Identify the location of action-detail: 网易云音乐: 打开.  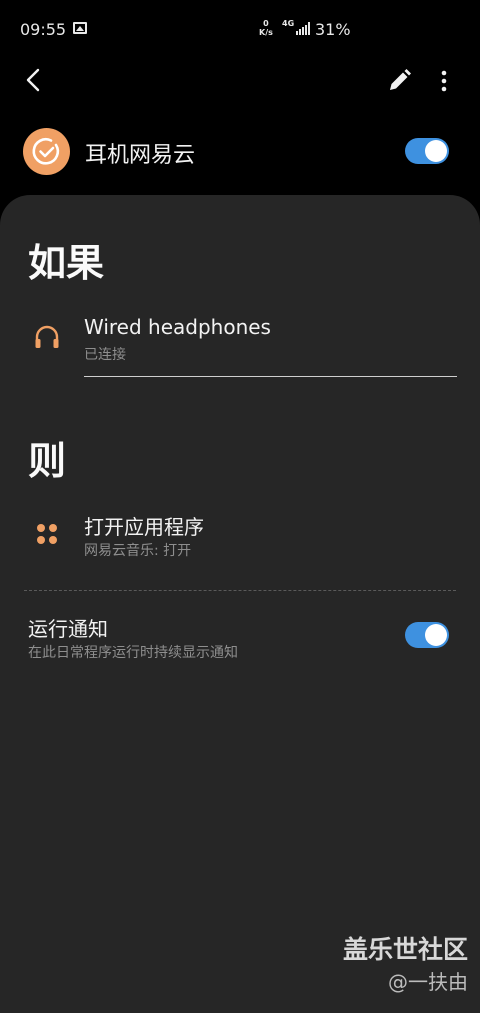
(138, 551).